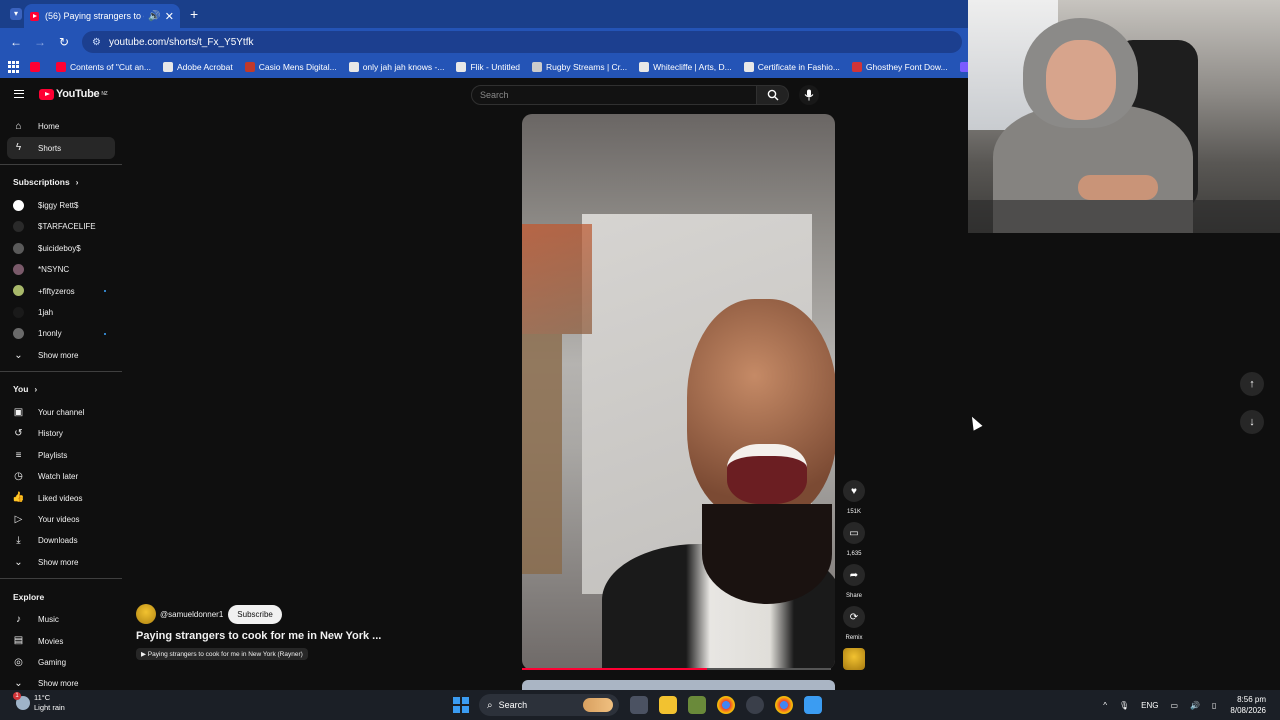  Describe the element at coordinates (169, 16) in the screenshot. I see `tab-close-icon: ✕` at that location.